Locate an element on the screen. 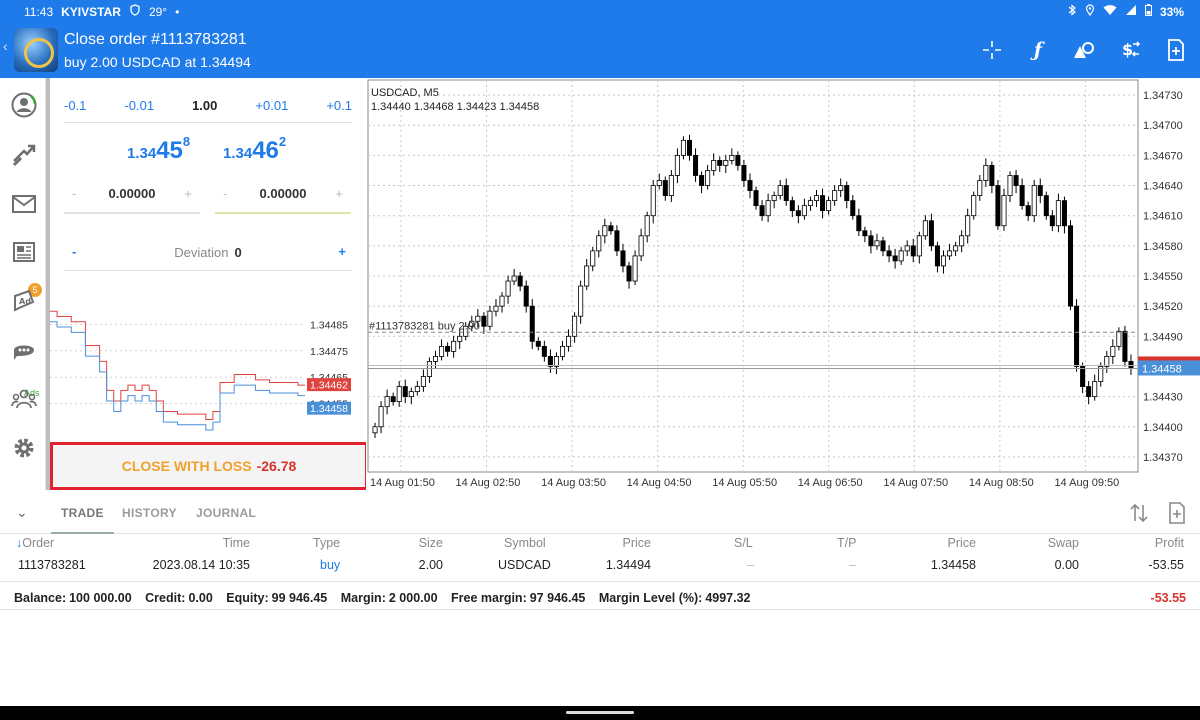 This screenshot has height=720, width=1200. volume-stepper: -0.1 -0.01 1.00 +0.01 +0.1 is located at coordinates (208, 105).